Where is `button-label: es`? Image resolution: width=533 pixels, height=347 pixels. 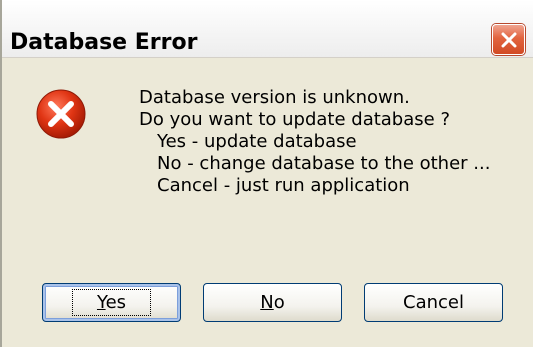
button-label: es is located at coordinates (116, 302).